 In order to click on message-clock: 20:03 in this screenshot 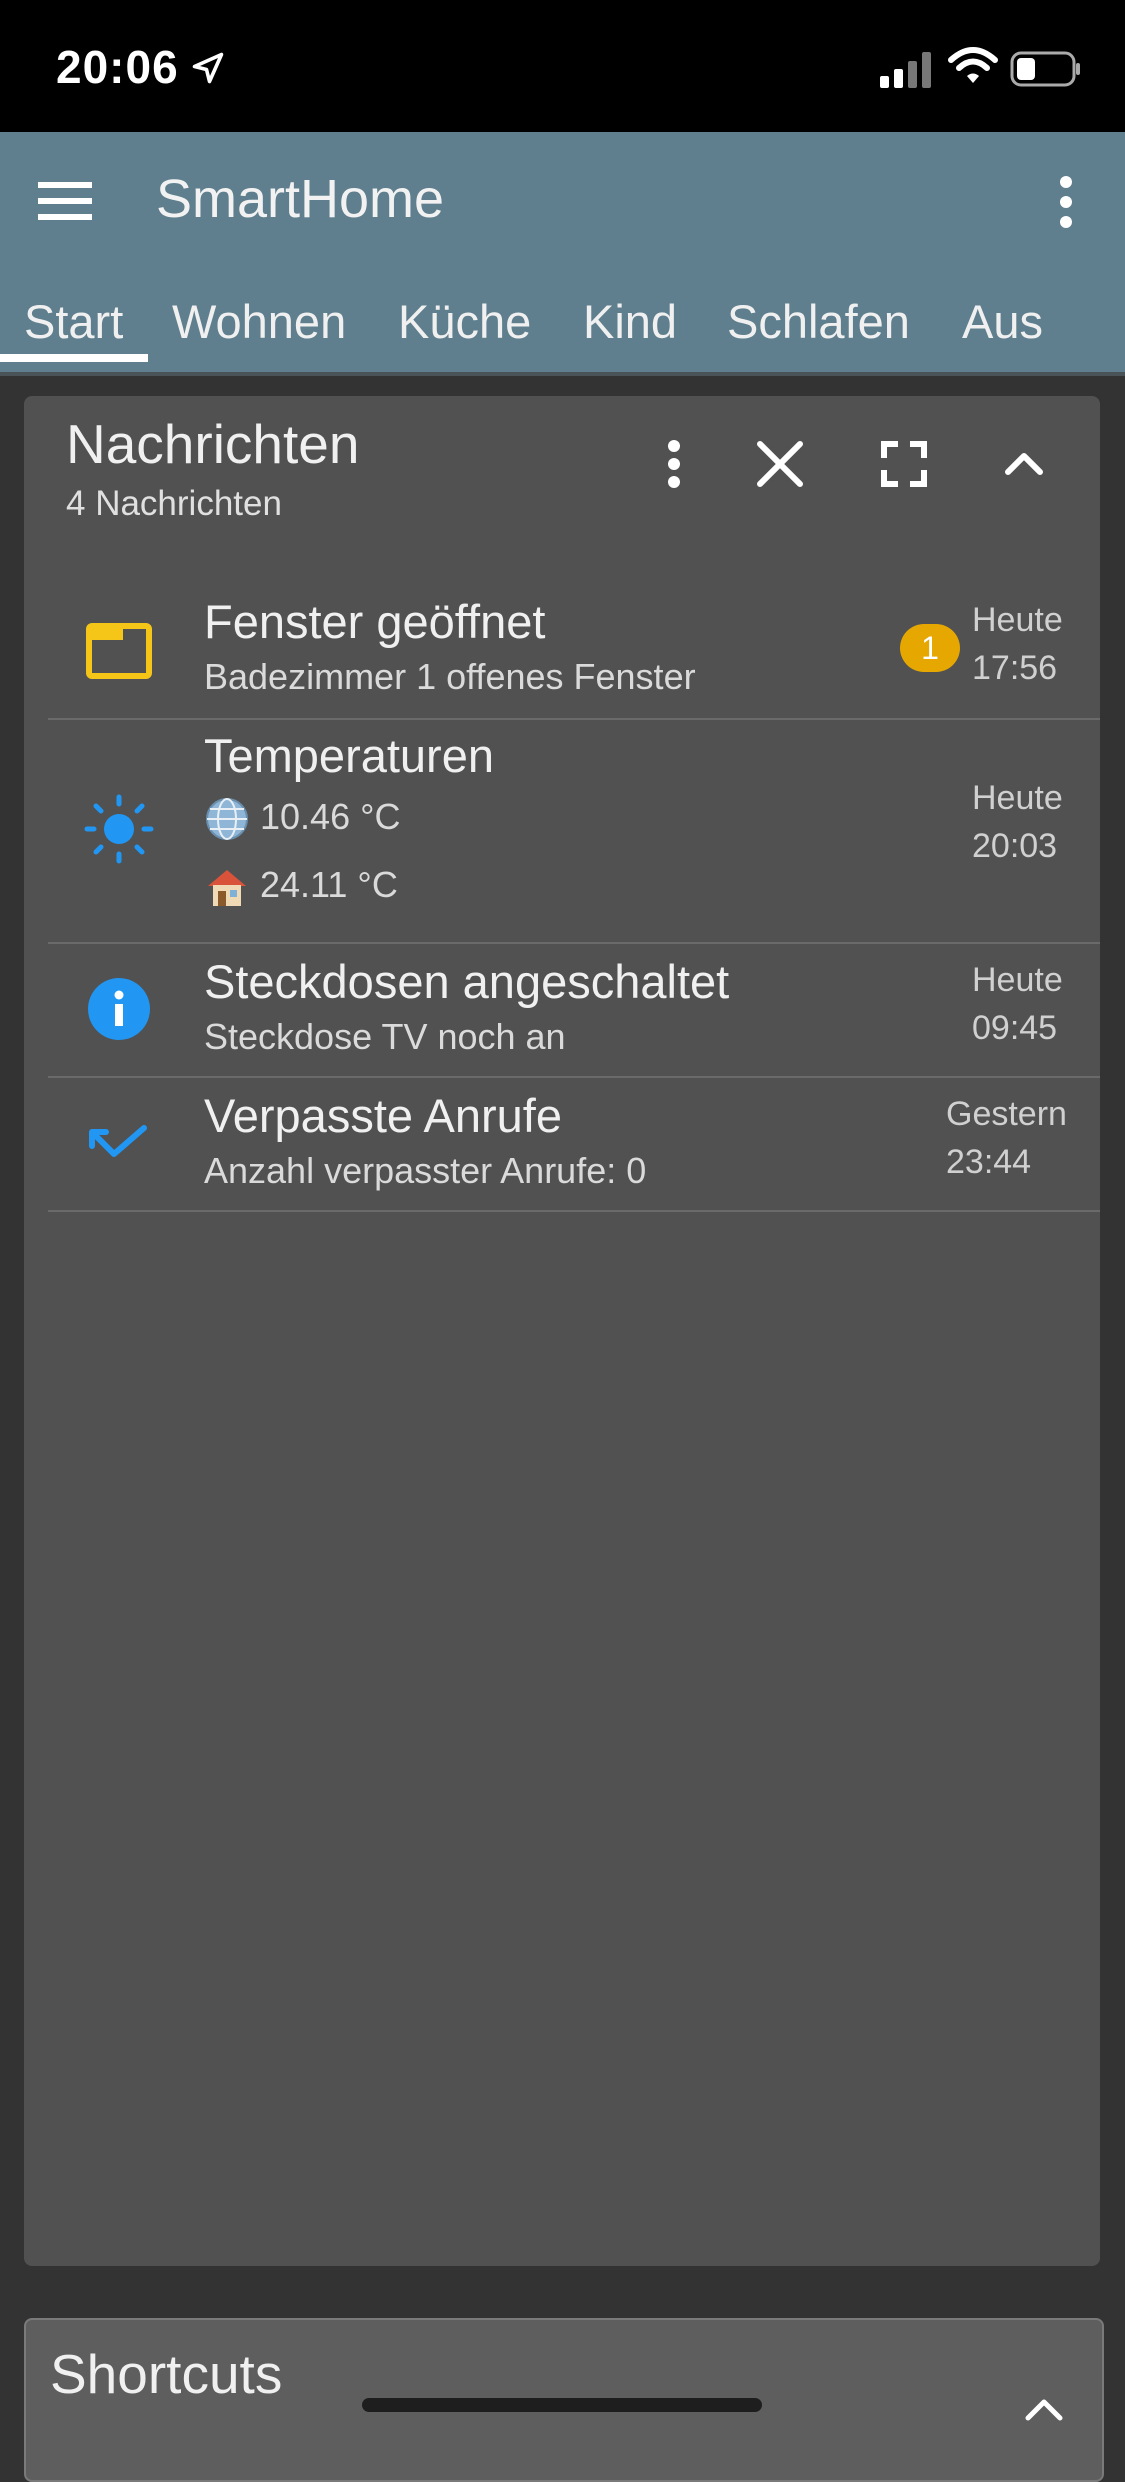, I will do `click(1015, 846)`.